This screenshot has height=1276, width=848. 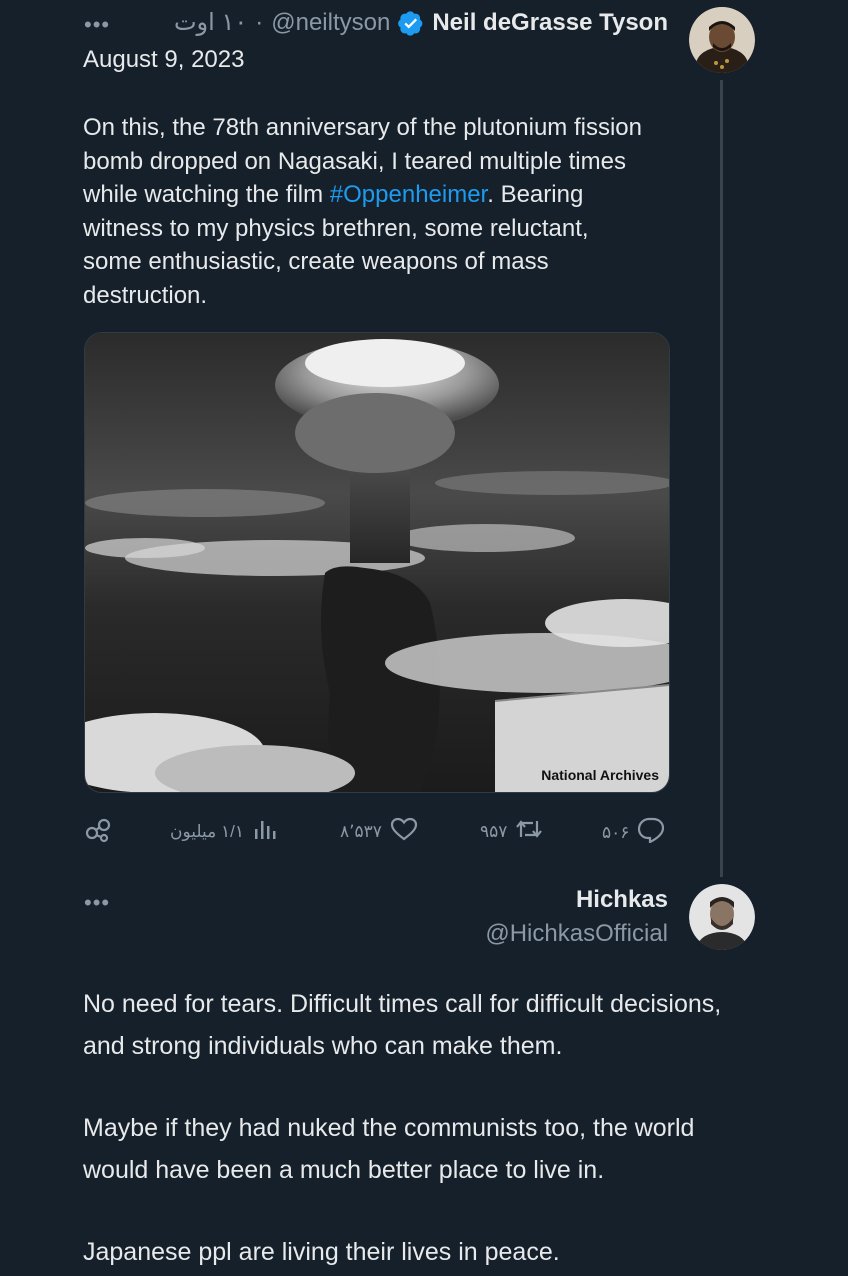 What do you see at coordinates (633, 832) in the screenshot?
I see `reply-stat: ۵۰۶` at bounding box center [633, 832].